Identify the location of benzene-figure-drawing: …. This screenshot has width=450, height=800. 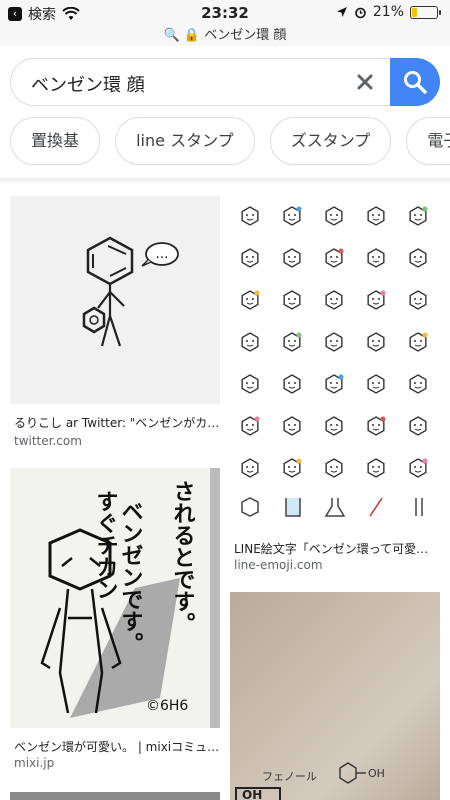
(130, 291).